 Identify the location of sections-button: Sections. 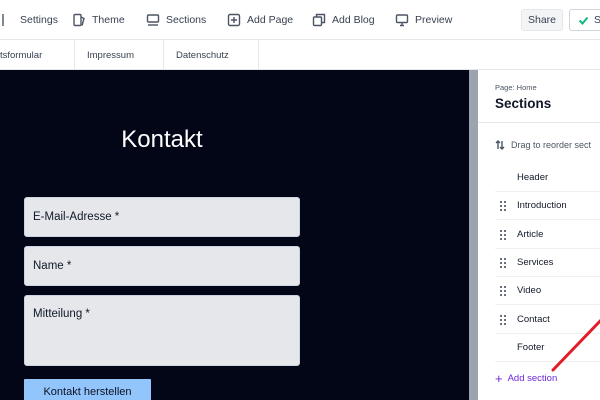
(176, 20).